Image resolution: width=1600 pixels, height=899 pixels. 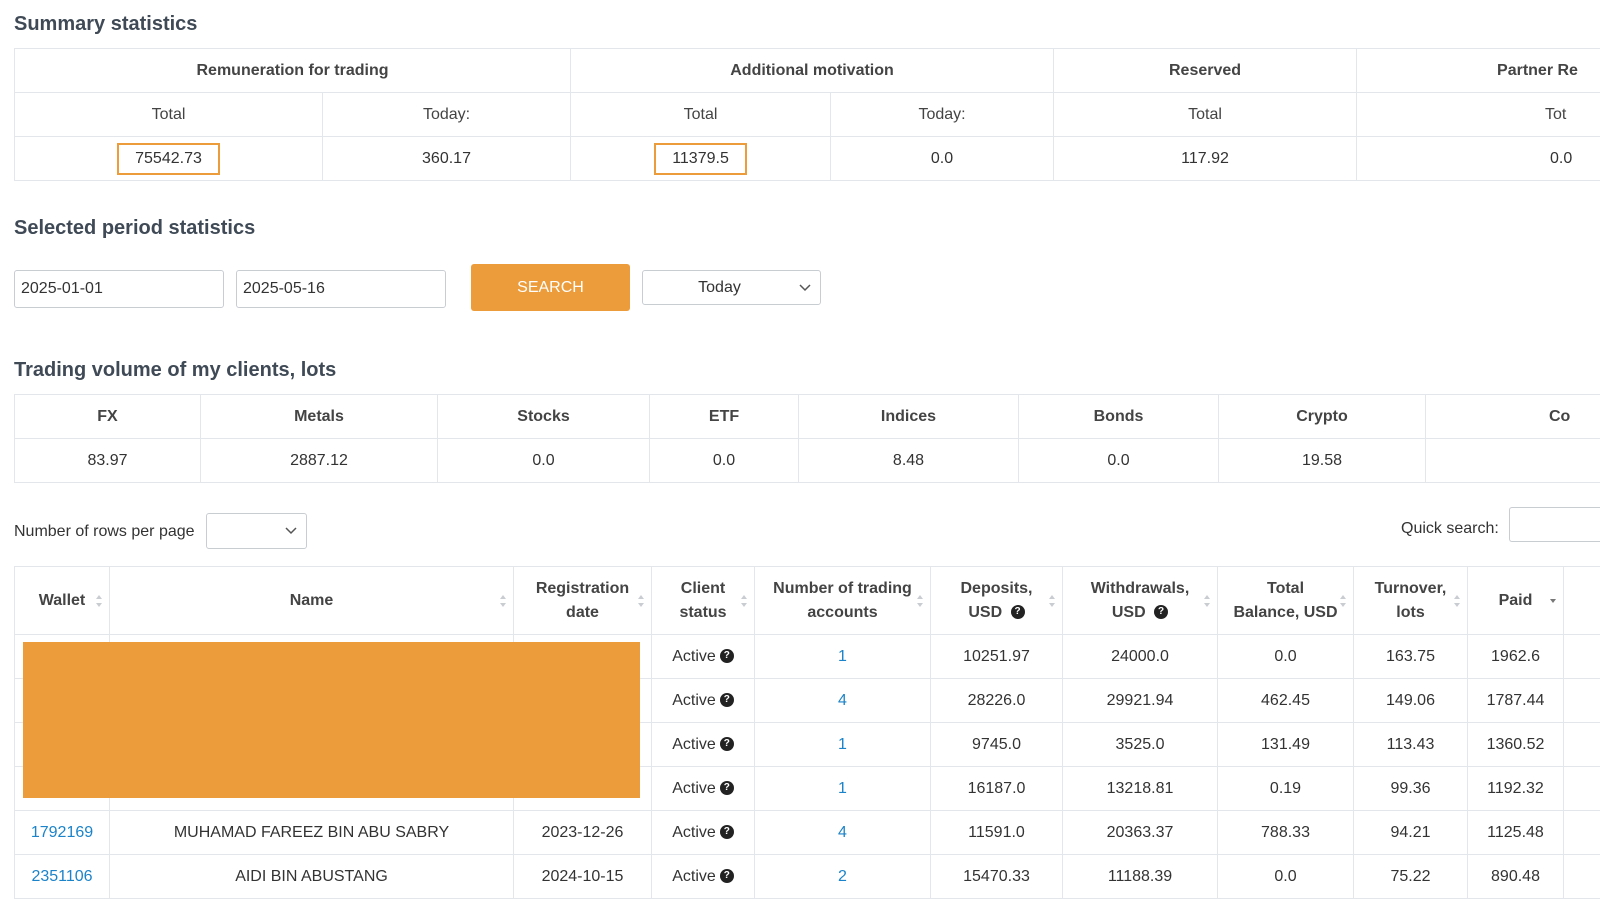 I want to click on summary-group-remuneration: Remuneration for trading, so click(x=293, y=71).